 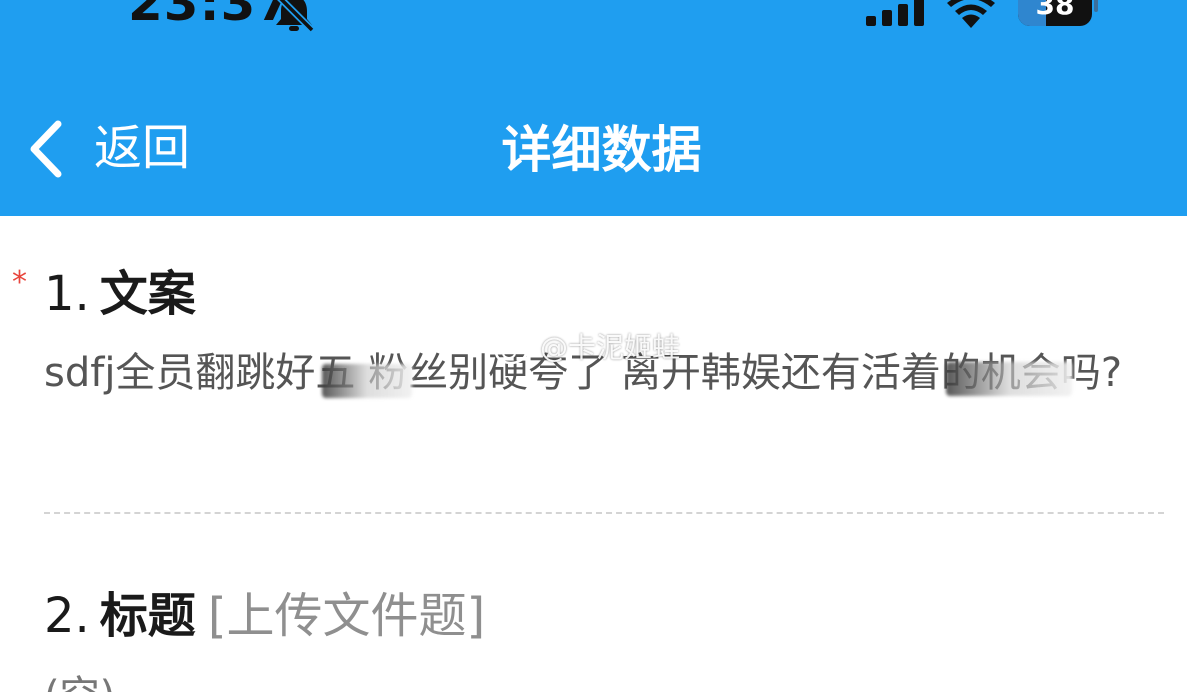 I want to click on question-2-title: 2. 标题 [上传文件题], so click(x=264, y=616).